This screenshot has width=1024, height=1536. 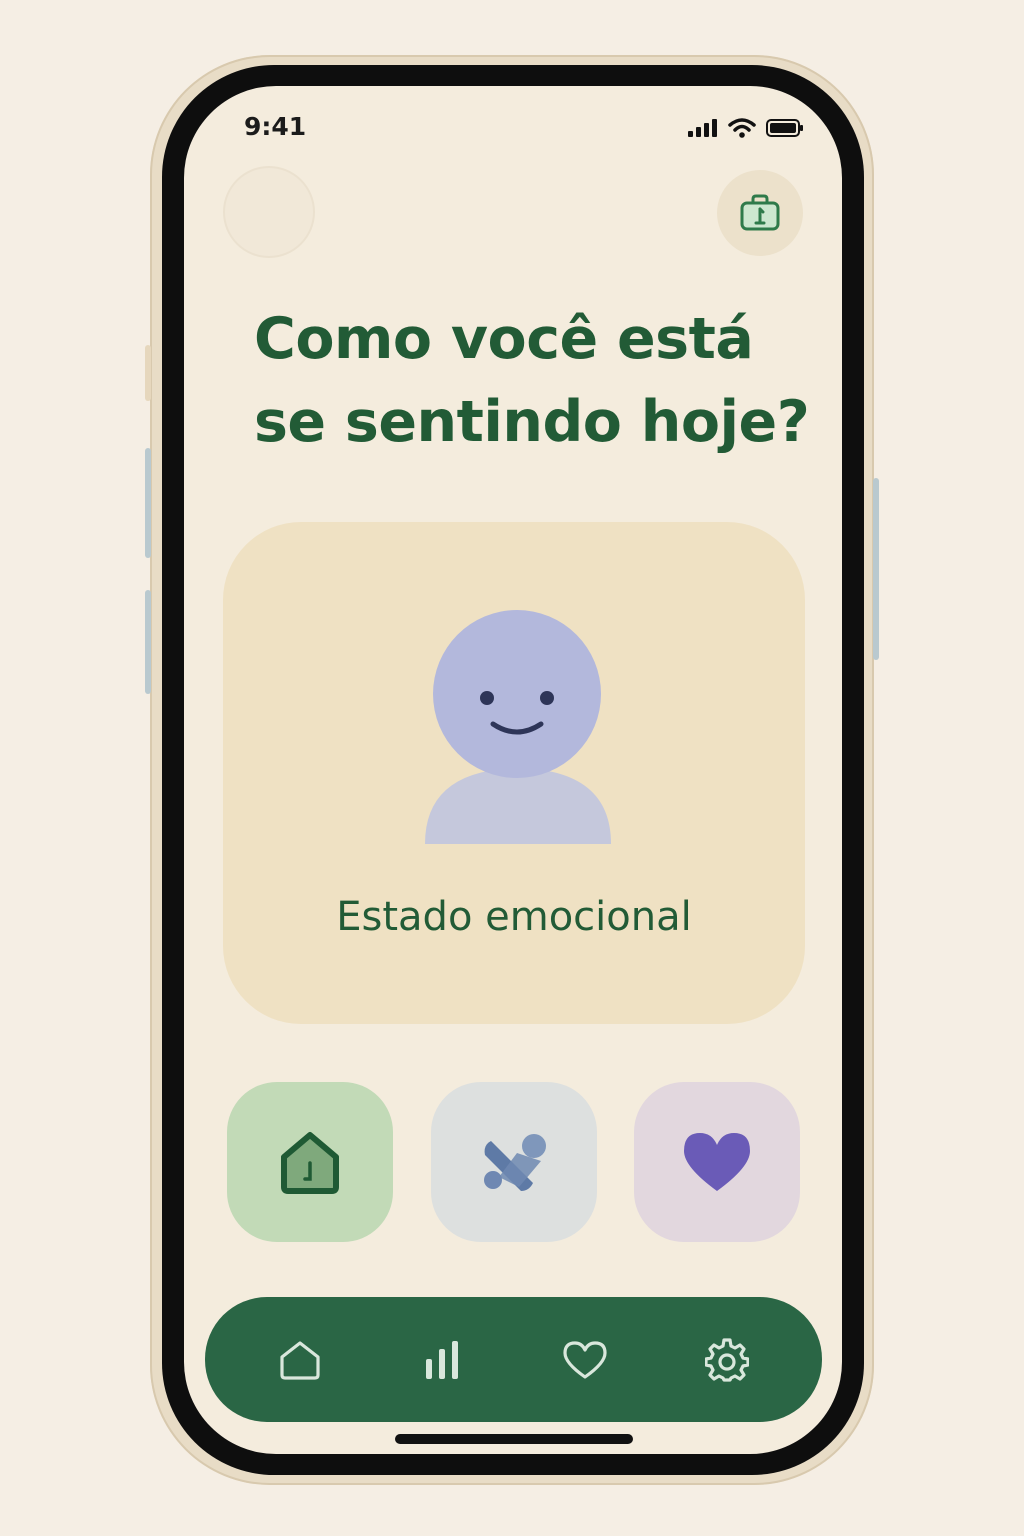 What do you see at coordinates (269, 212) in the screenshot?
I see `avatar` at bounding box center [269, 212].